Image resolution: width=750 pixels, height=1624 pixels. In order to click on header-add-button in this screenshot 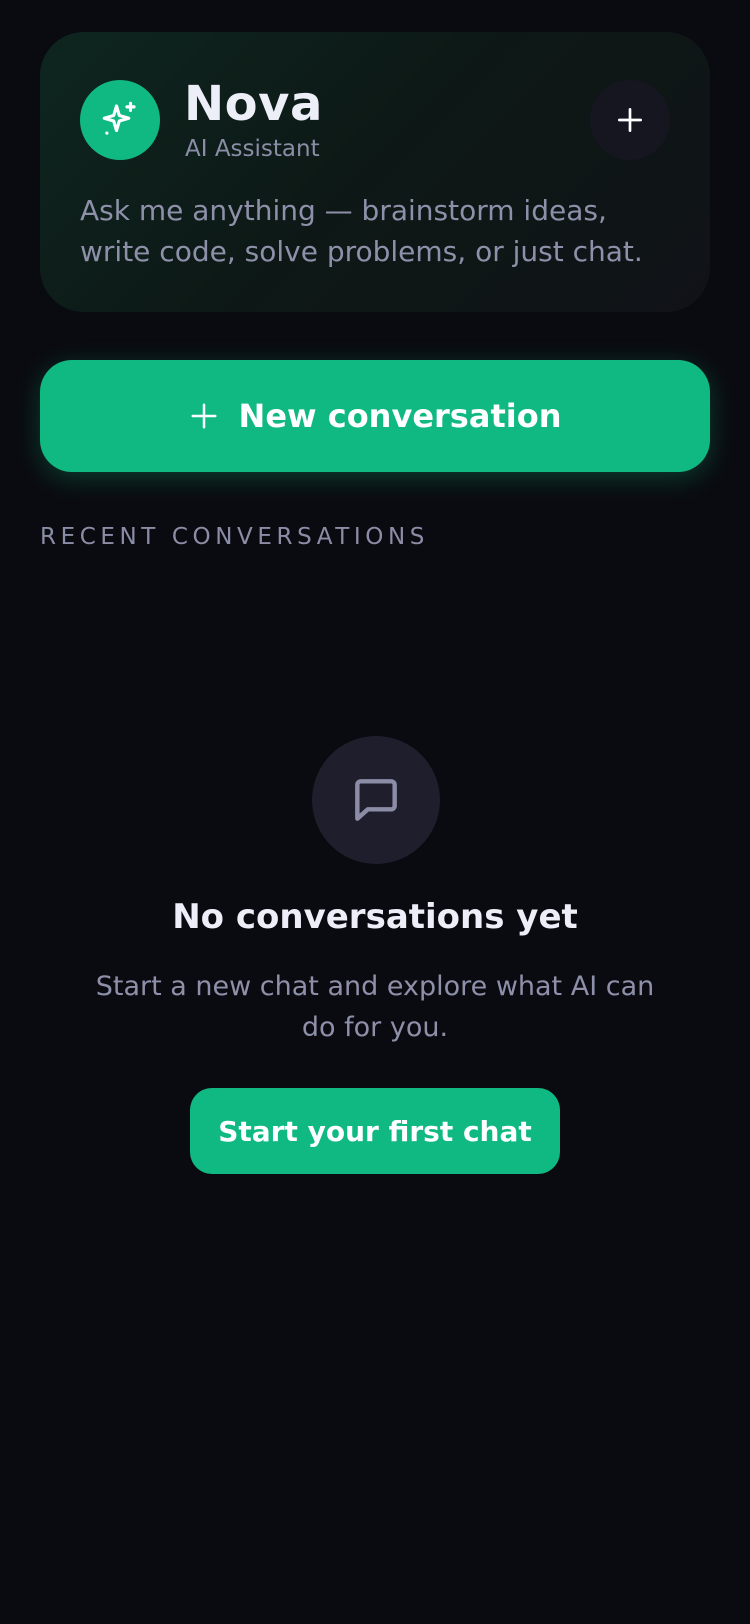, I will do `click(630, 120)`.